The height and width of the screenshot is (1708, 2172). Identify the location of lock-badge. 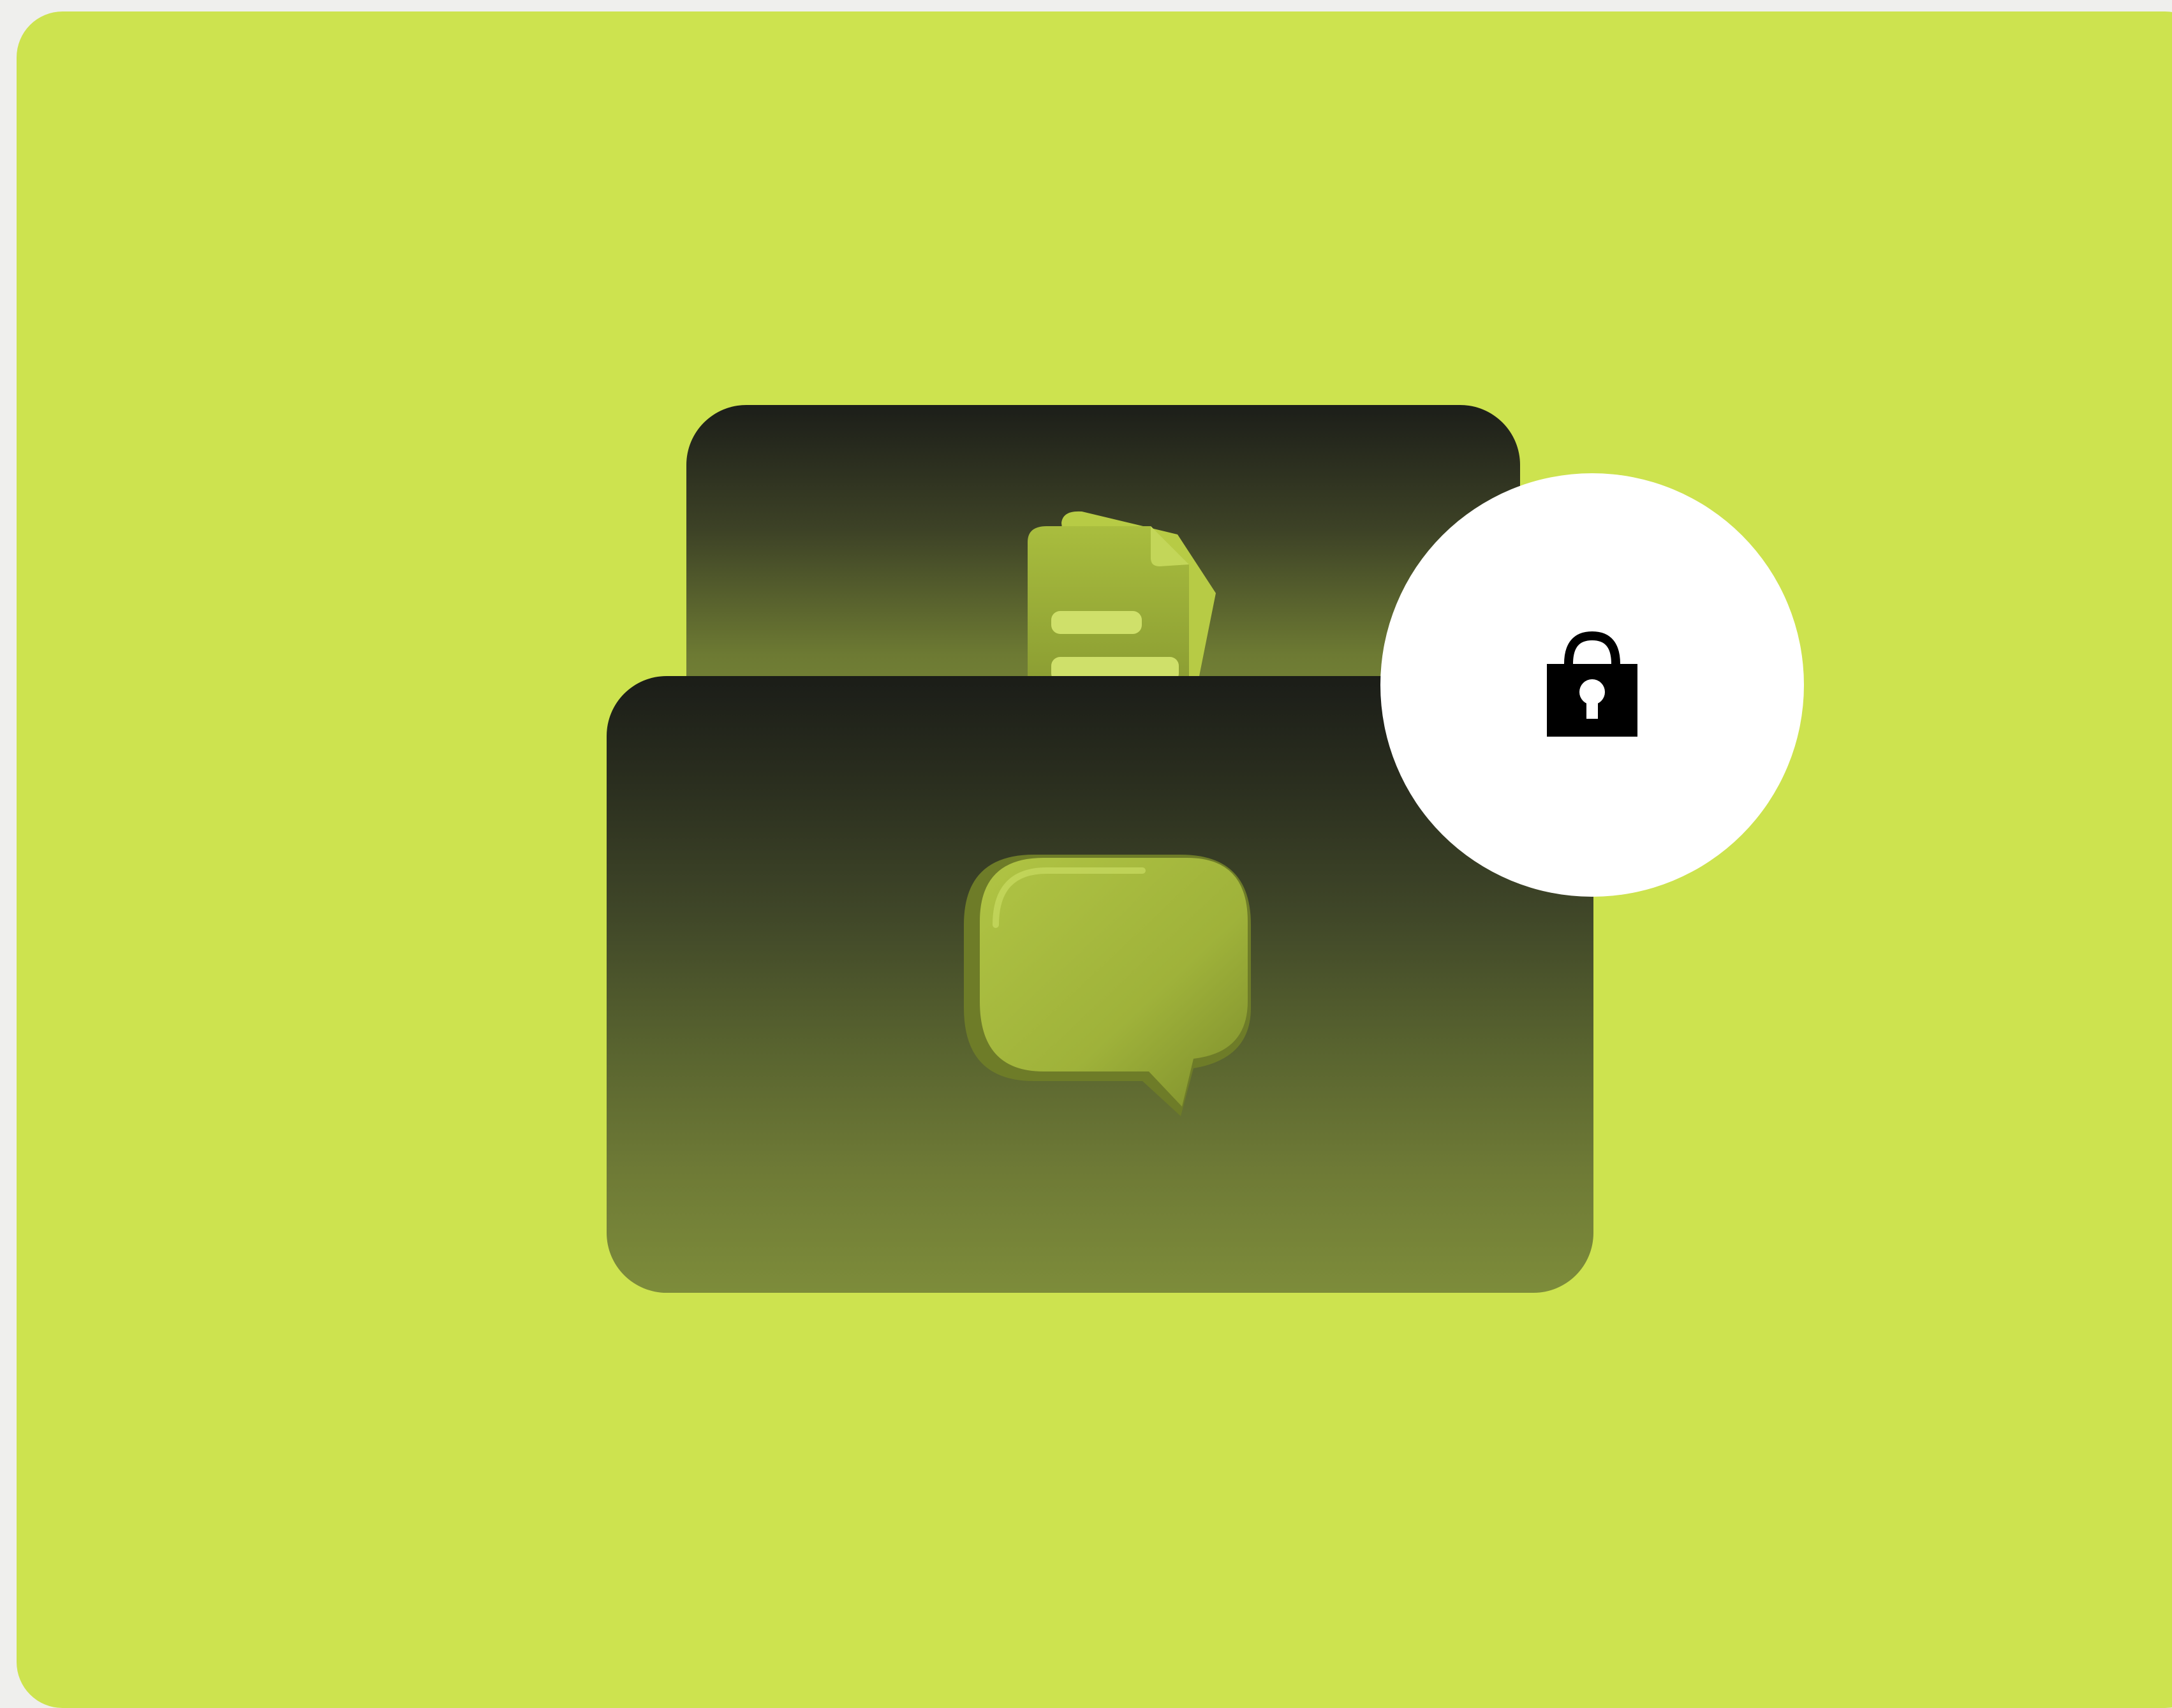
(1592, 685).